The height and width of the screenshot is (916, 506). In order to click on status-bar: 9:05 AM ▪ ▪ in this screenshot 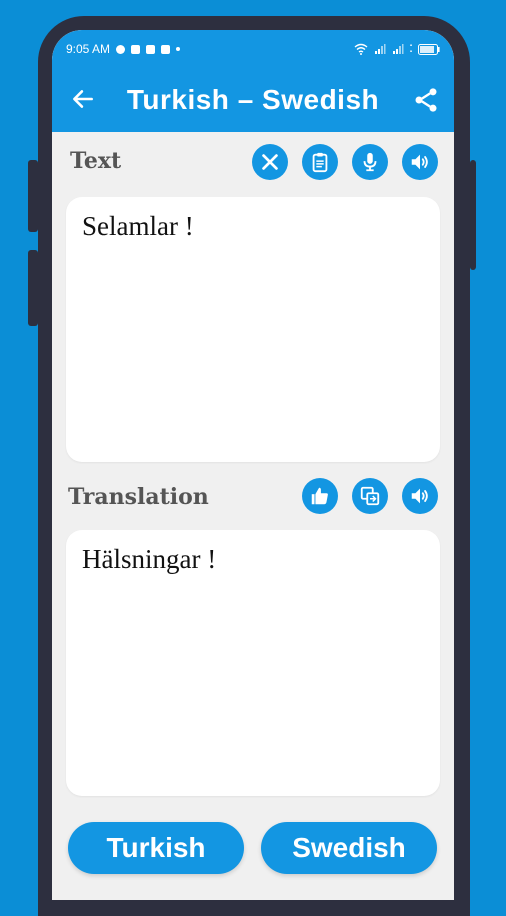, I will do `click(253, 49)`.